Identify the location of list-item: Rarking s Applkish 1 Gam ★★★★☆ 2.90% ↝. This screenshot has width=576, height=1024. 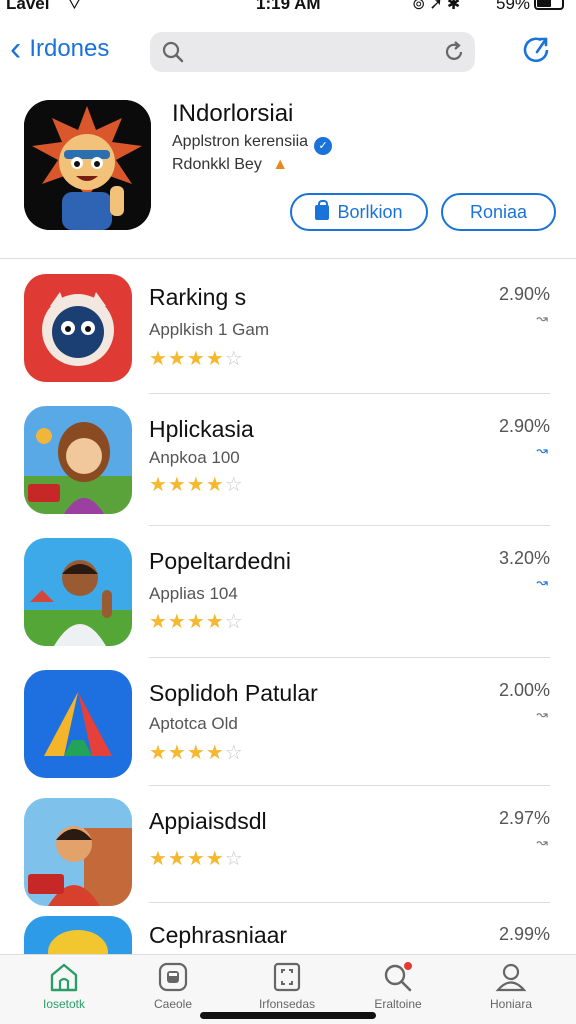
(288, 328).